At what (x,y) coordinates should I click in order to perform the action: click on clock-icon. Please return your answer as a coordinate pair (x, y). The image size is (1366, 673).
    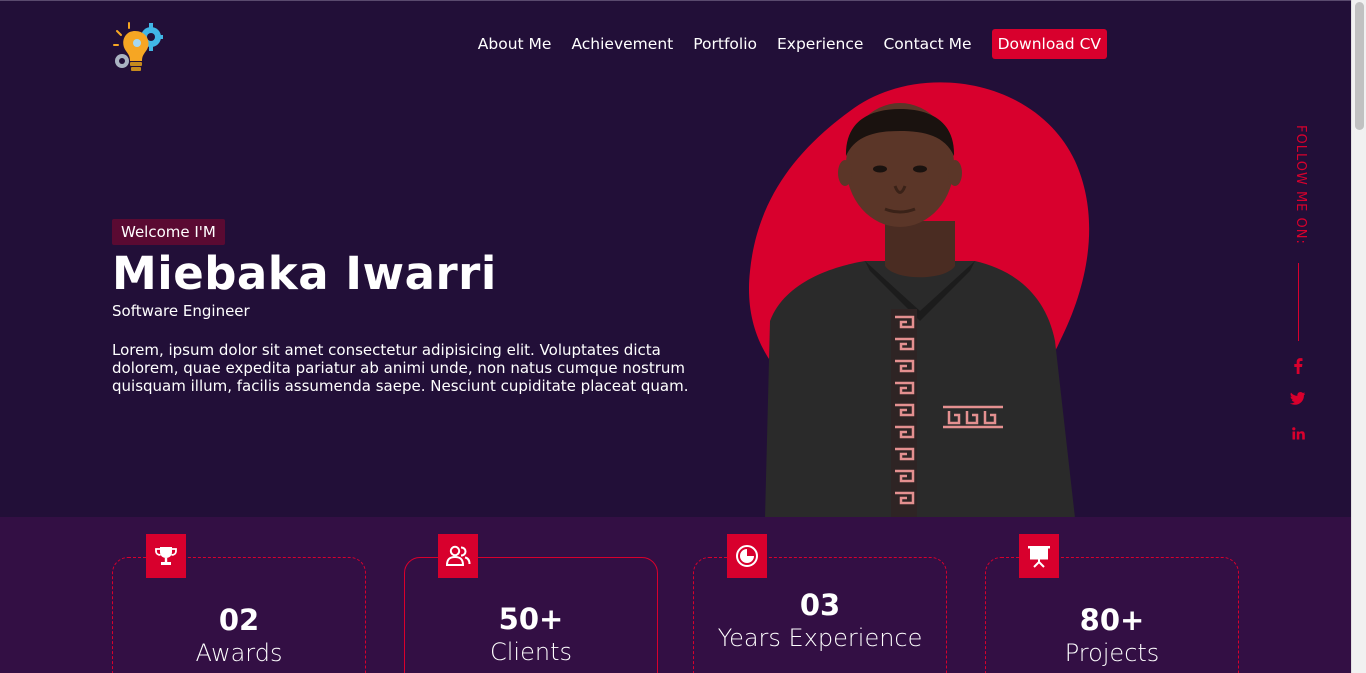
    Looking at the image, I should click on (747, 556).